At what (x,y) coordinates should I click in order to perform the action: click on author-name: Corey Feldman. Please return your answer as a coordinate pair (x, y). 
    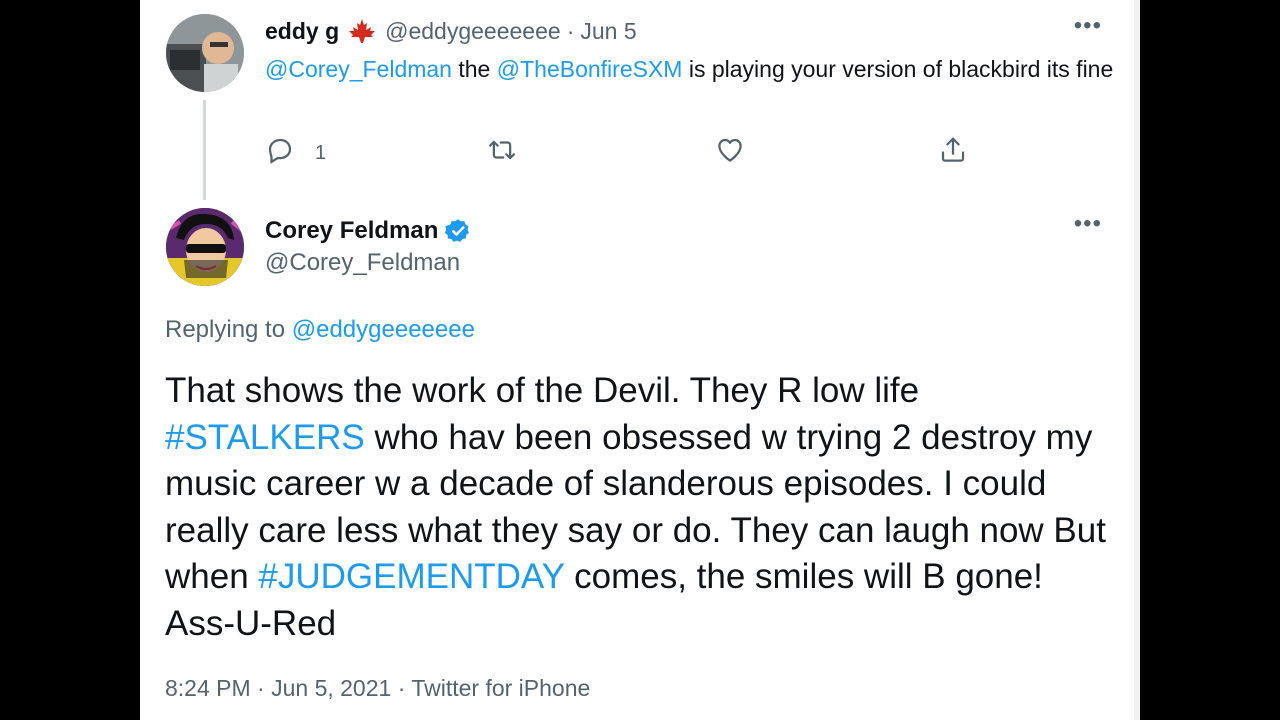
    Looking at the image, I should click on (351, 231).